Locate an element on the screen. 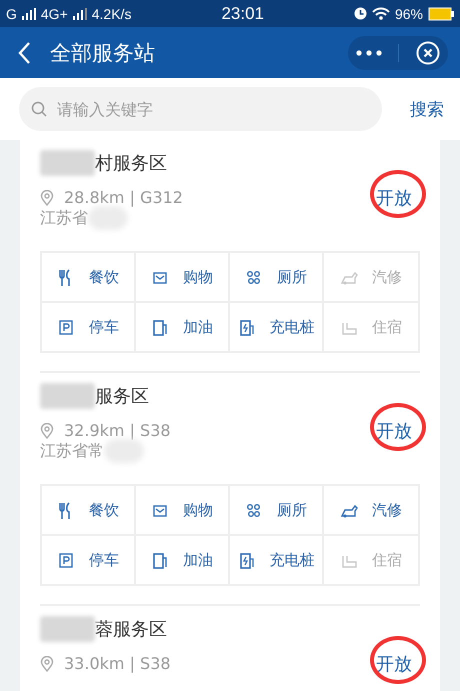  station-name: 服务区 is located at coordinates (122, 396).